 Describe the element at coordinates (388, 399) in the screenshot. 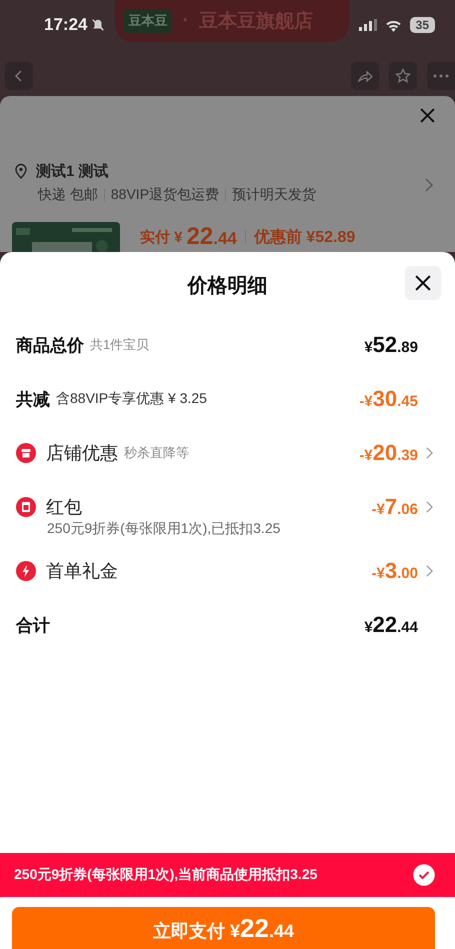

I see `row-amount: -¥30.45` at that location.